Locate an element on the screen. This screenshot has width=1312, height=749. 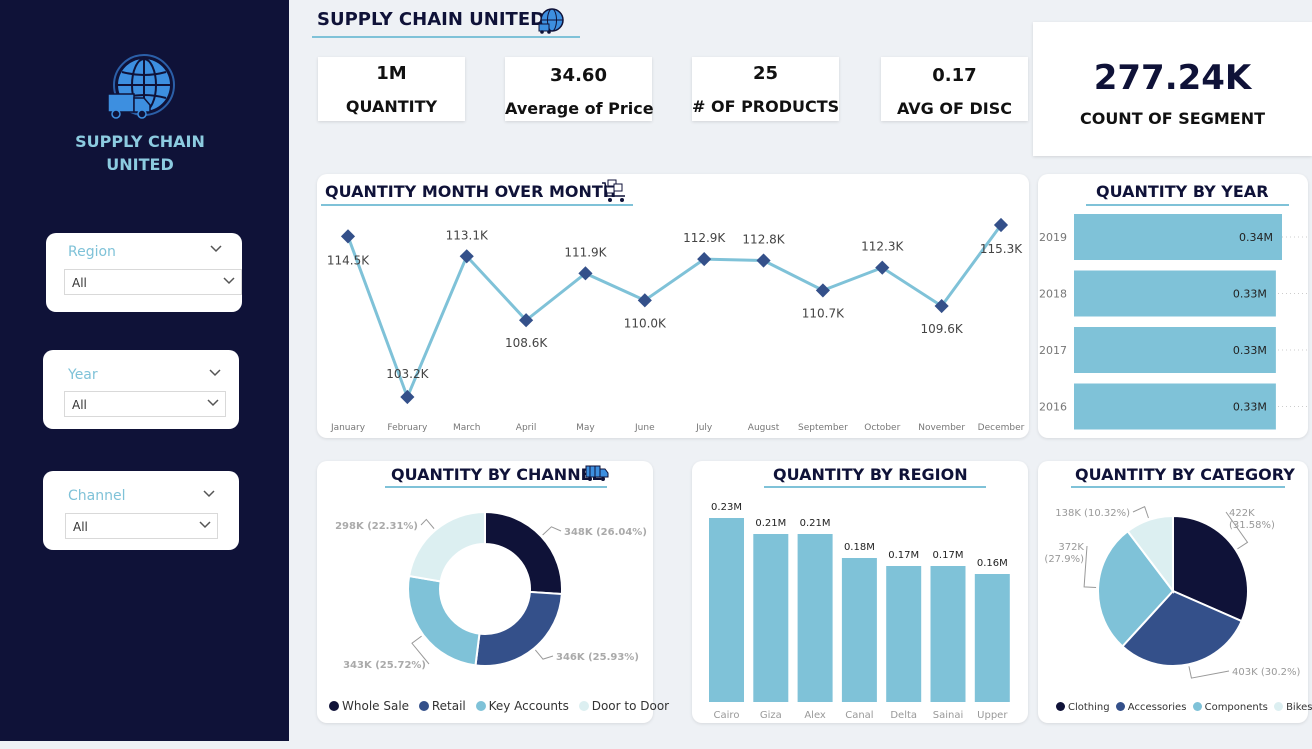
data-point is located at coordinates (822, 290).